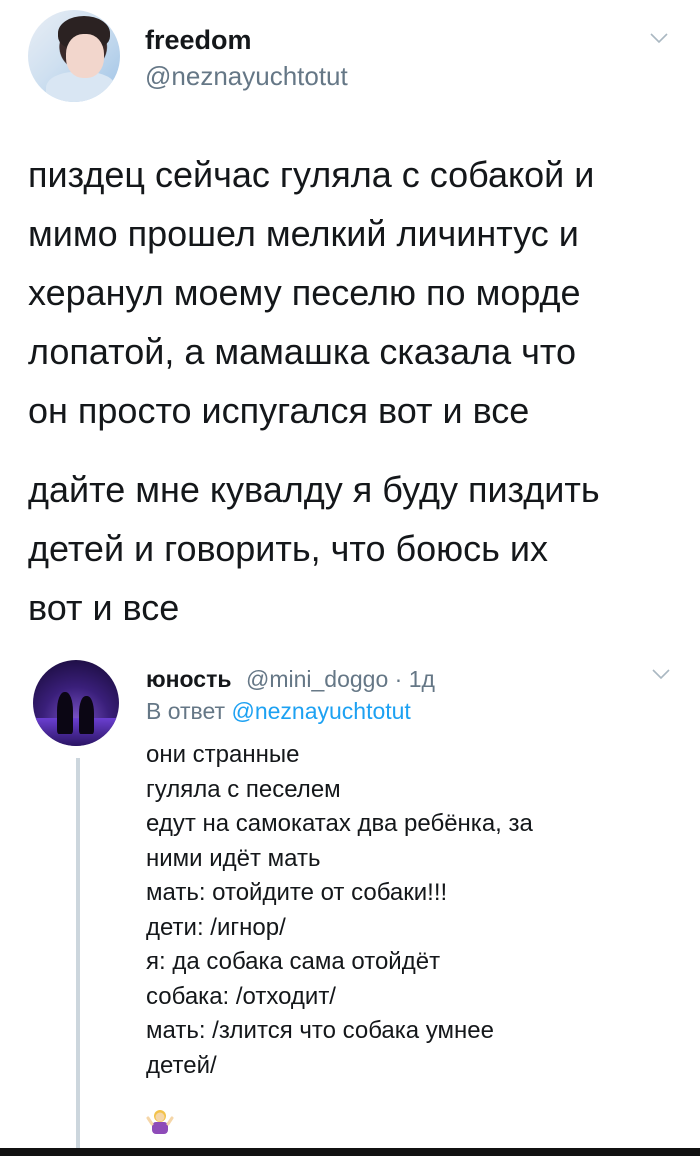  I want to click on reply-author-name: юность, so click(188, 679).